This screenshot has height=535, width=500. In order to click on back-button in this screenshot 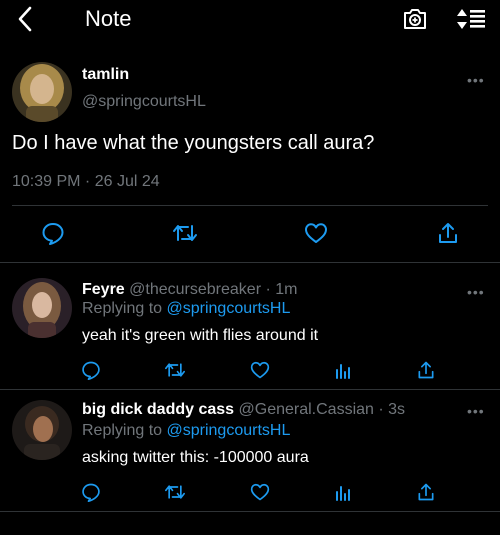, I will do `click(25, 19)`.